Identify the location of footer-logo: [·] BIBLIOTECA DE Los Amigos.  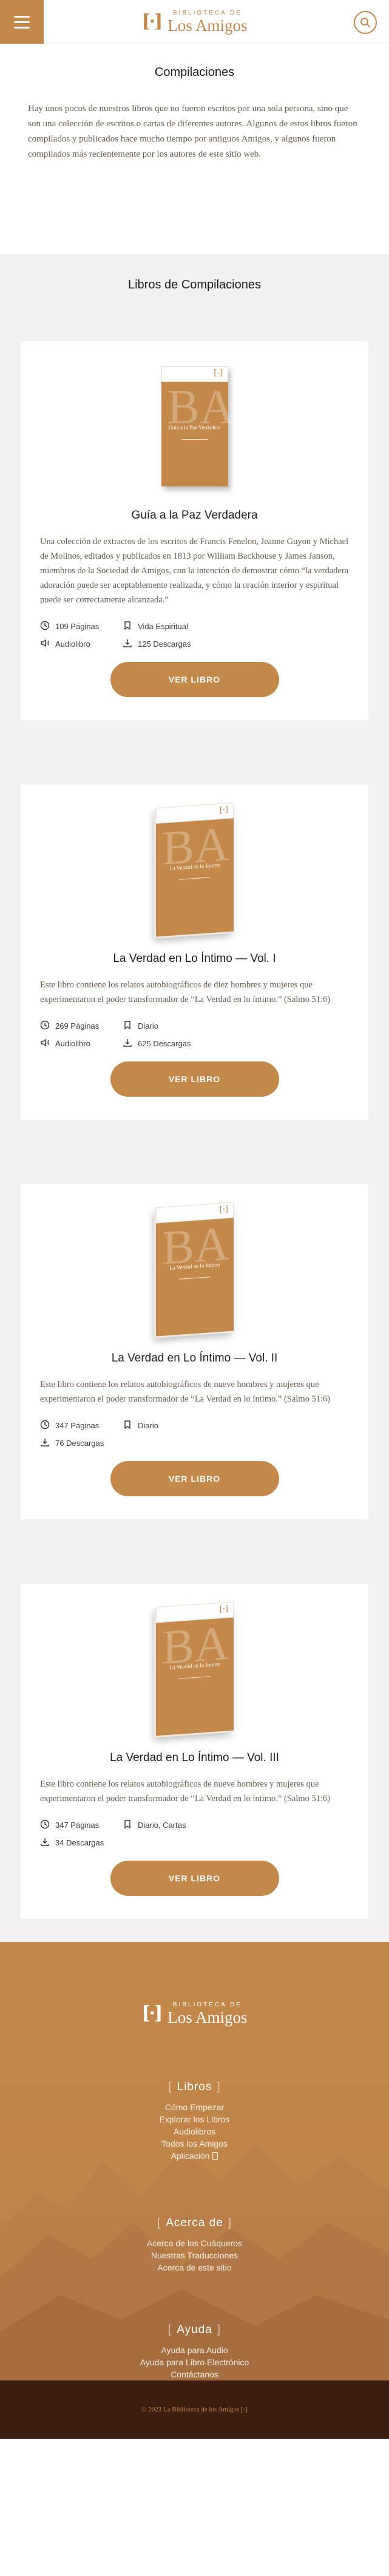
(194, 2014).